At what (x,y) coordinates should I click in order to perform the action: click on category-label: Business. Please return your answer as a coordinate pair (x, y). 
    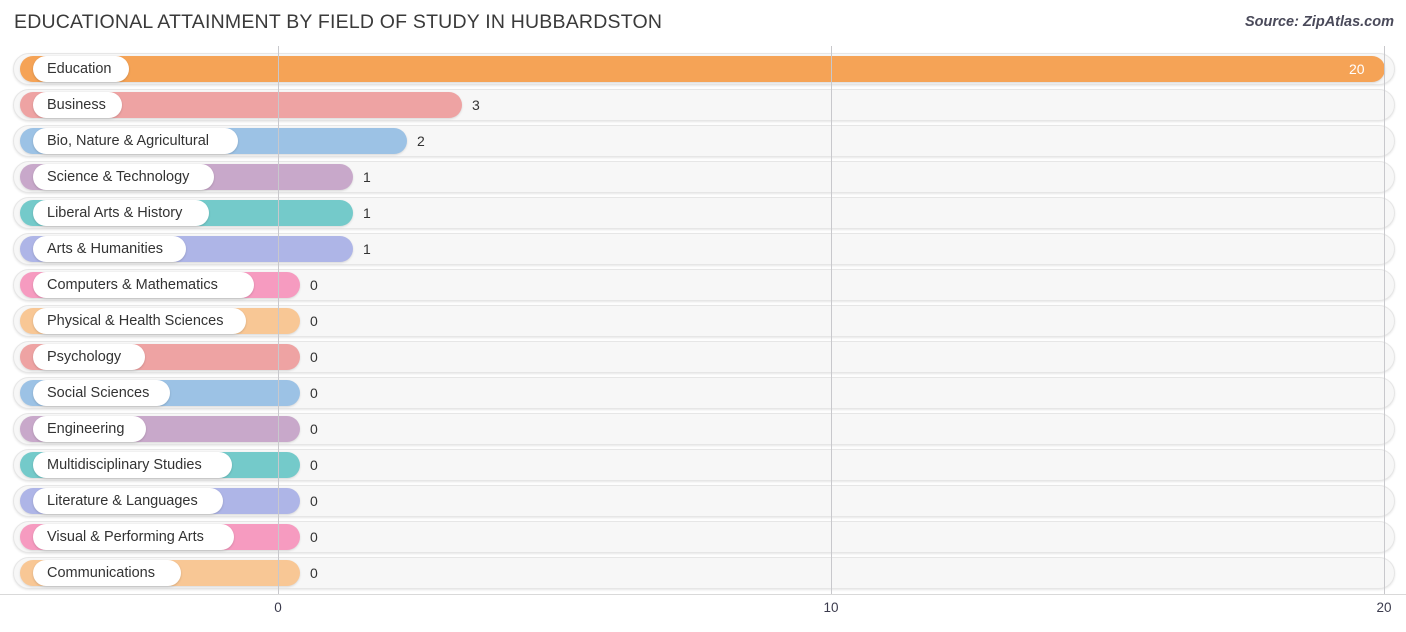
    Looking at the image, I should click on (76, 105).